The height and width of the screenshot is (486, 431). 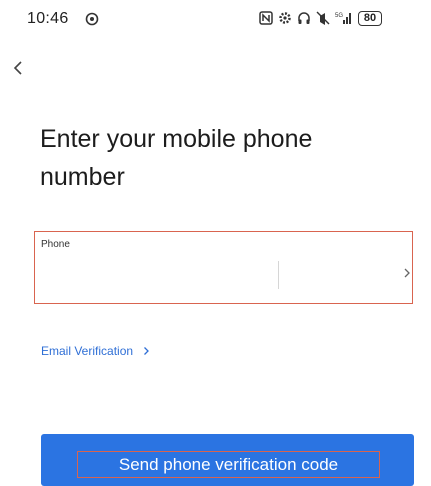 I want to click on eye-icon, so click(x=92, y=19).